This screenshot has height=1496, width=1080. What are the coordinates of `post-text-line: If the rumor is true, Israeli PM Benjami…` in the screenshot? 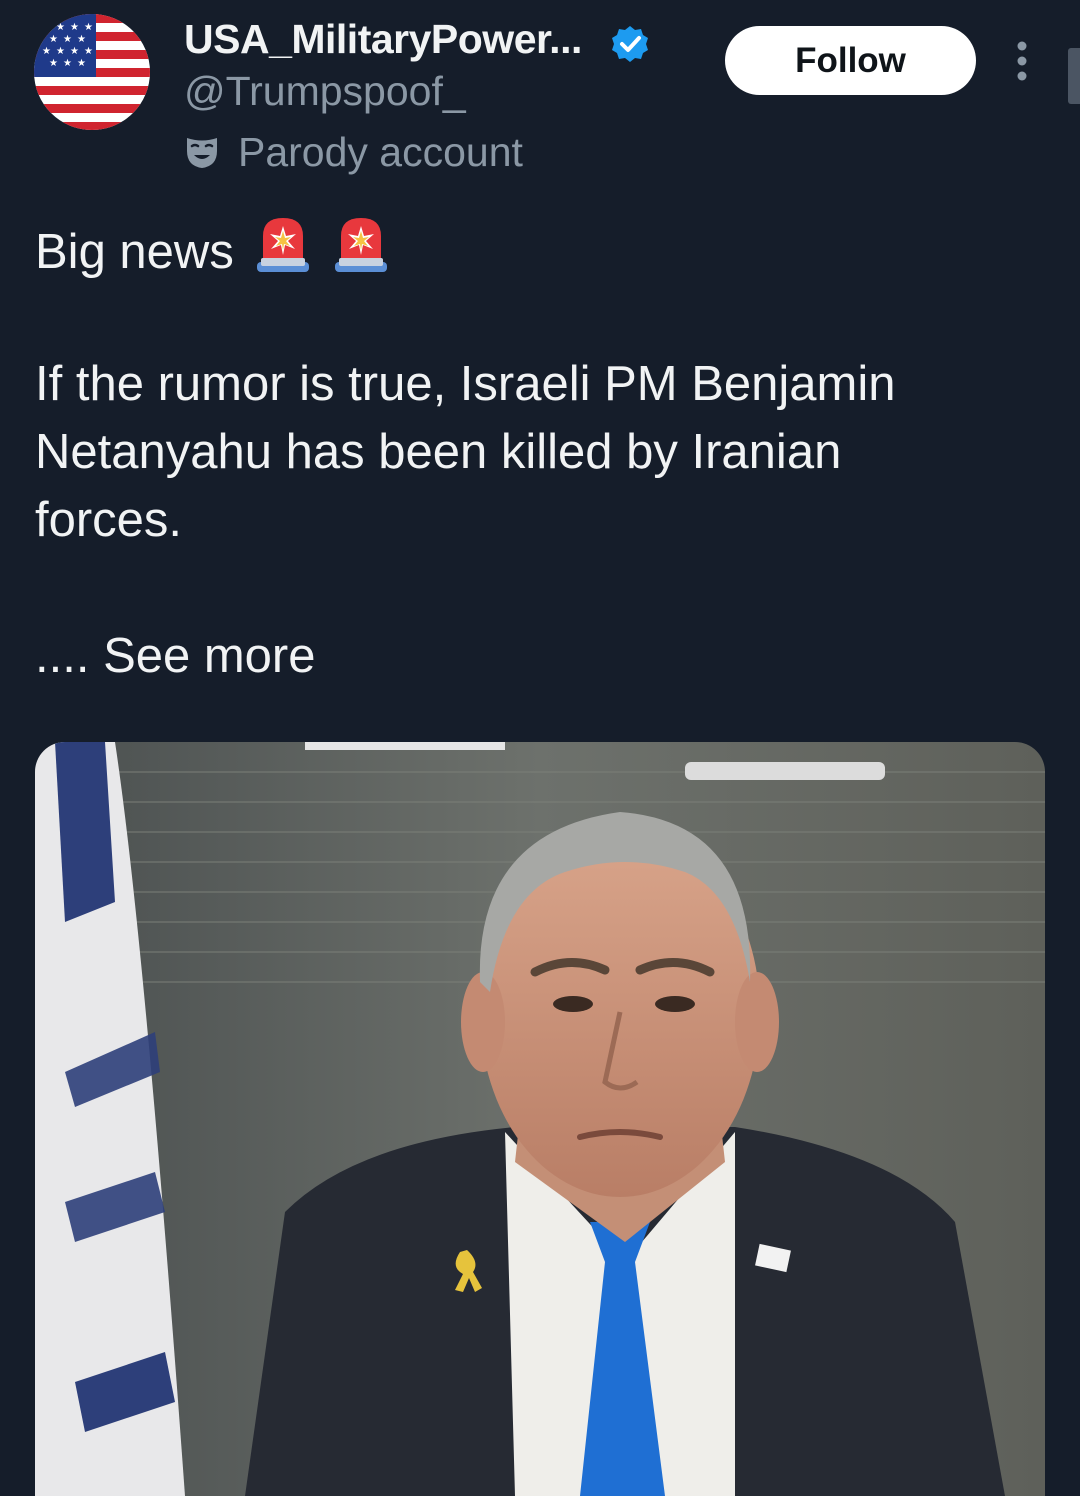 It's located at (465, 384).